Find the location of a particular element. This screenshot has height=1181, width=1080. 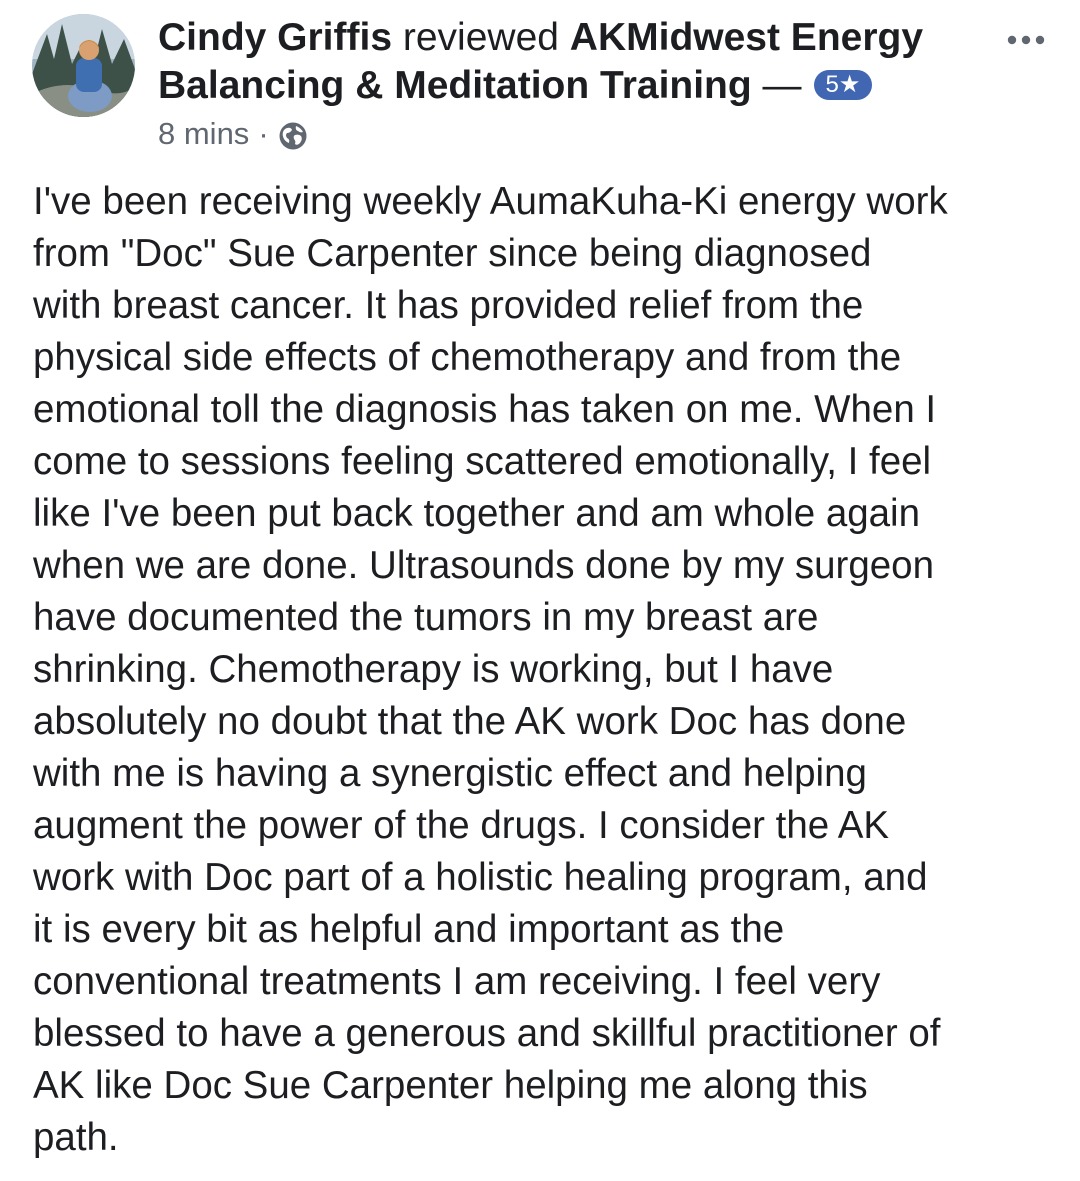

more-options-icon is located at coordinates (1026, 40).